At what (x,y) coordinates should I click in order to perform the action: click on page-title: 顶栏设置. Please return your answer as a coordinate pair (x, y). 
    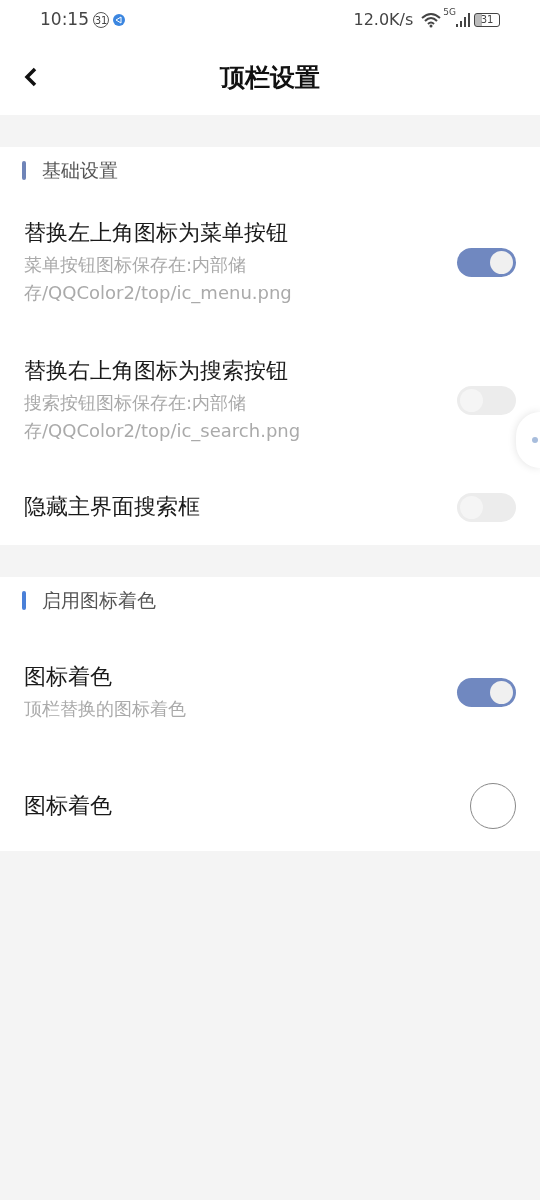
    Looking at the image, I should click on (270, 77).